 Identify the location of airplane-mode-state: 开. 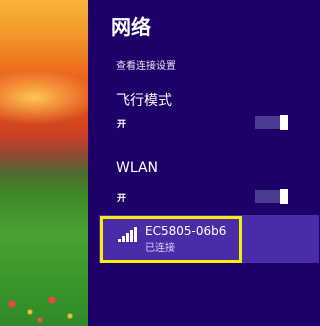
(122, 125).